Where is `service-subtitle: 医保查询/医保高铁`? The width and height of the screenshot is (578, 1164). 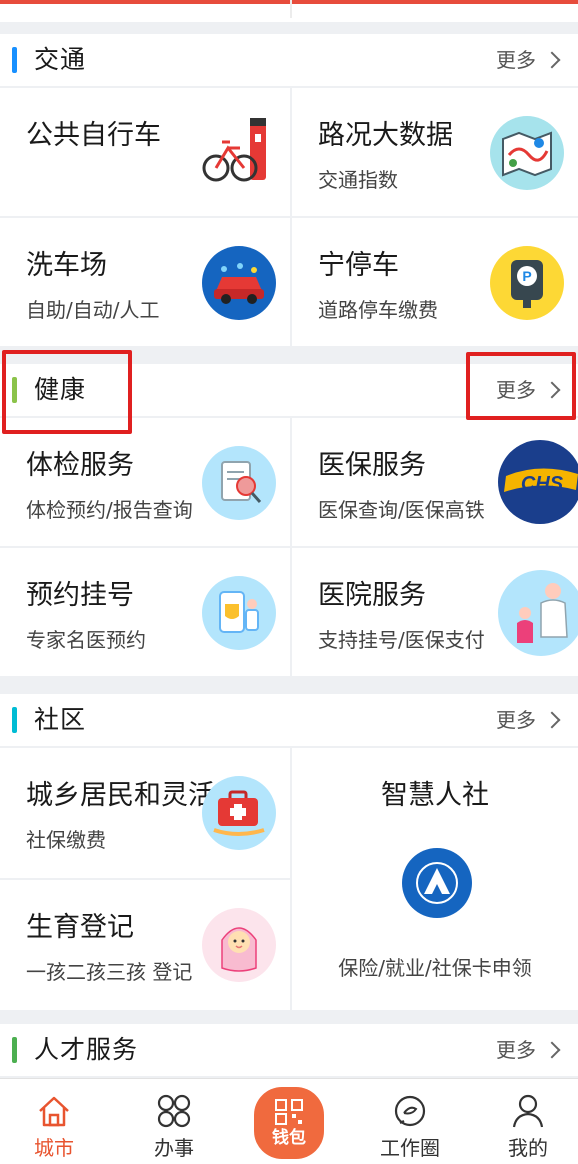
service-subtitle: 医保查询/医保高铁 is located at coordinates (401, 510).